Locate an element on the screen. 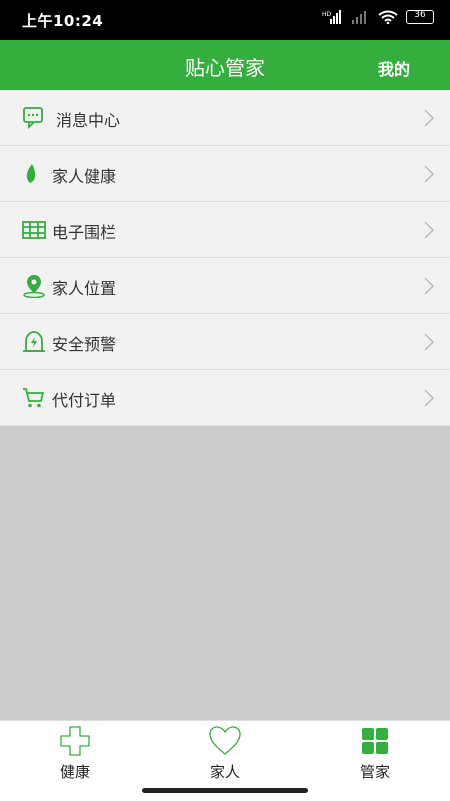 The height and width of the screenshot is (801, 450). menu-item-label: 消息中心 is located at coordinates (88, 120).